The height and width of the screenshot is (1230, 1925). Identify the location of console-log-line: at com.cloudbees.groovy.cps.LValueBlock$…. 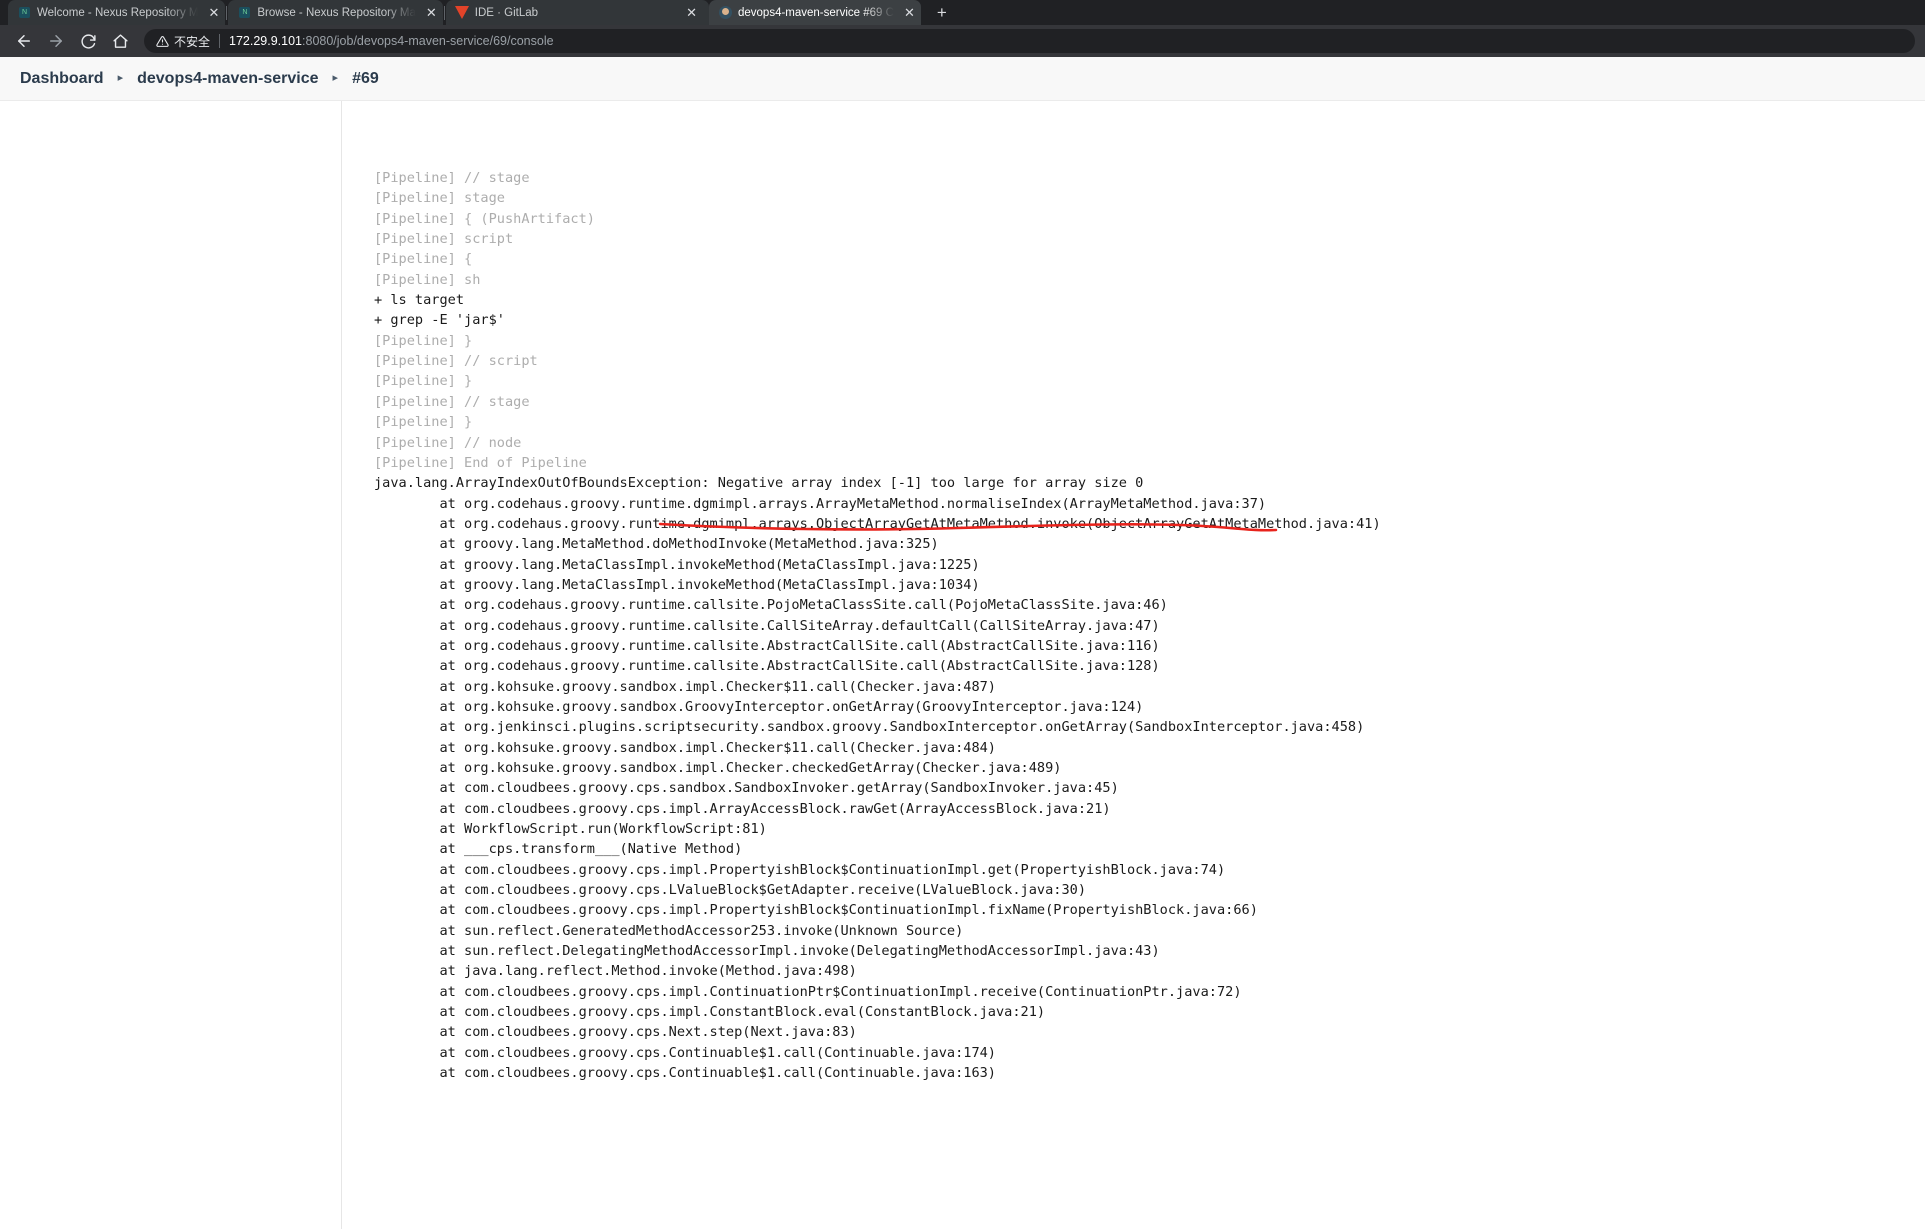
(730, 890).